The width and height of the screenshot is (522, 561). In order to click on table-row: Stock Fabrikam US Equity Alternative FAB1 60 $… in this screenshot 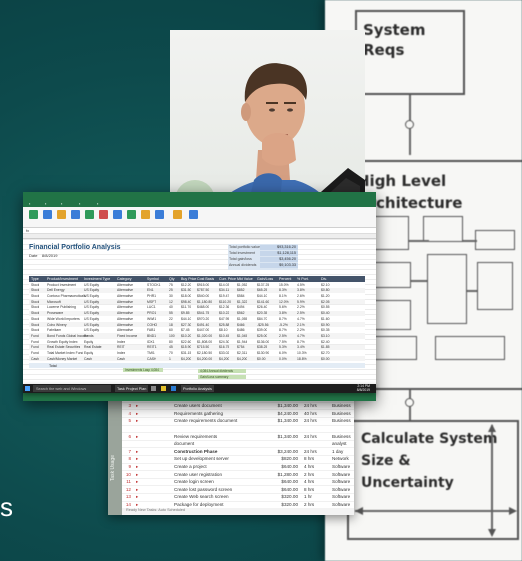, I will do `click(197, 330)`.